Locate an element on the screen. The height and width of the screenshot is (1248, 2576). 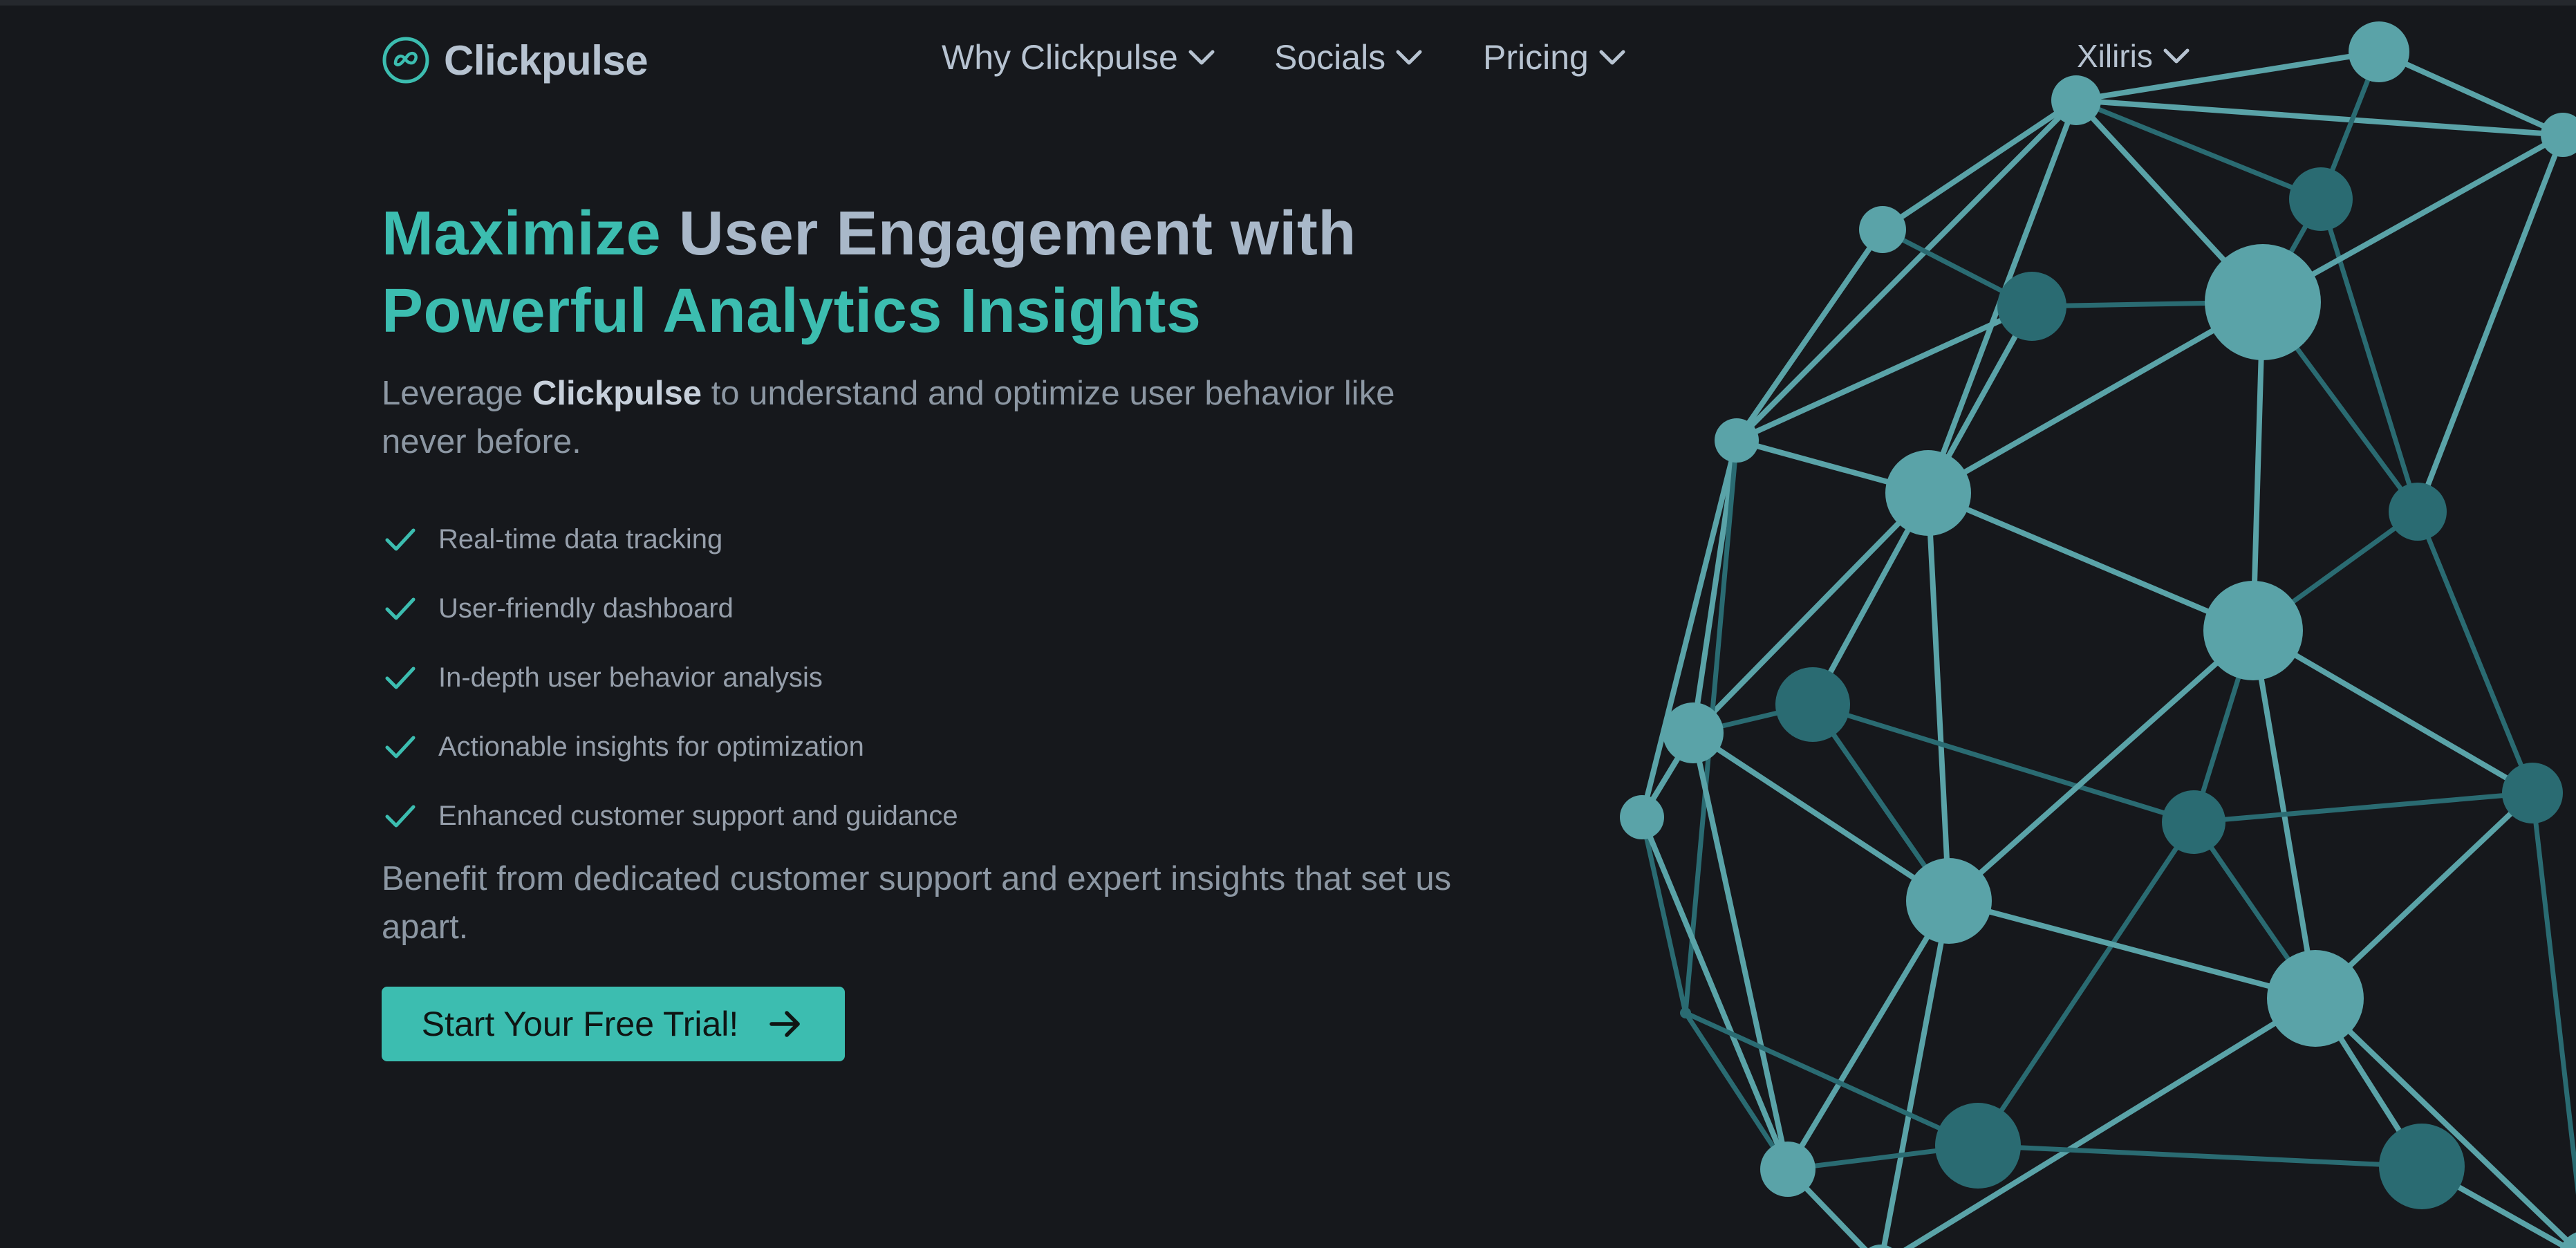
cta-label: Start Your Free Trial! is located at coordinates (580, 1024).